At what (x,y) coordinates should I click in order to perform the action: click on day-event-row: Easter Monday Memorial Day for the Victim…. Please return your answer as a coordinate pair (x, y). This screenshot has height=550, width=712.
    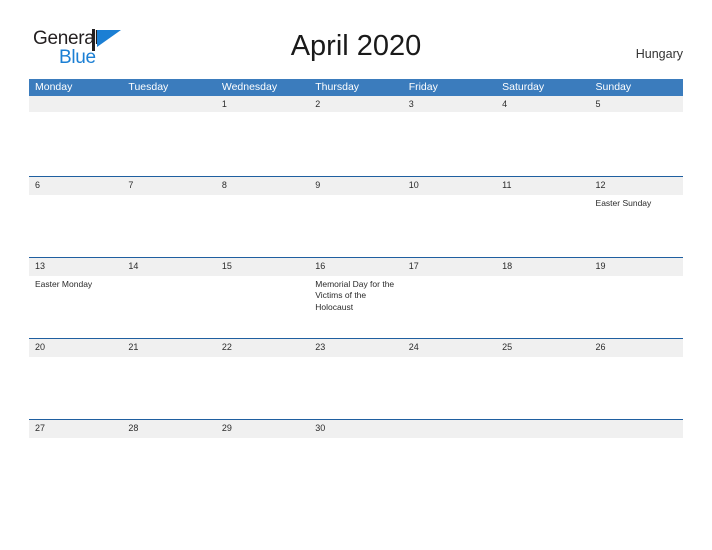
    Looking at the image, I should click on (356, 307).